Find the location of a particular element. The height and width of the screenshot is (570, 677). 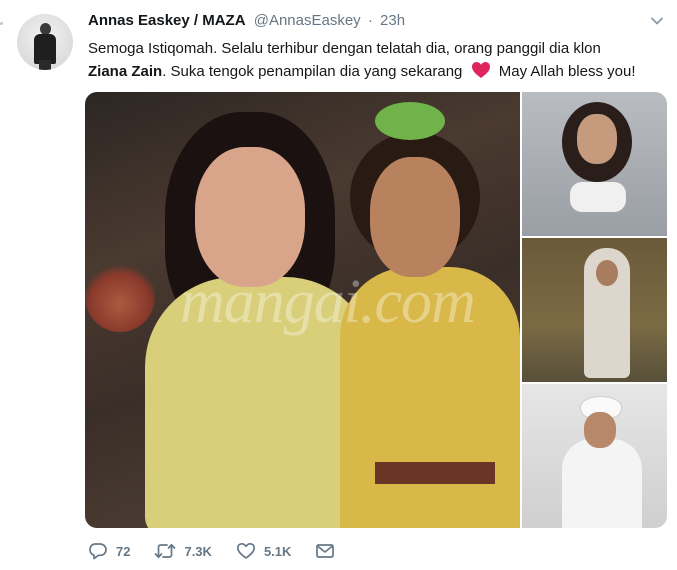

direct-message-icon is located at coordinates (325, 551).